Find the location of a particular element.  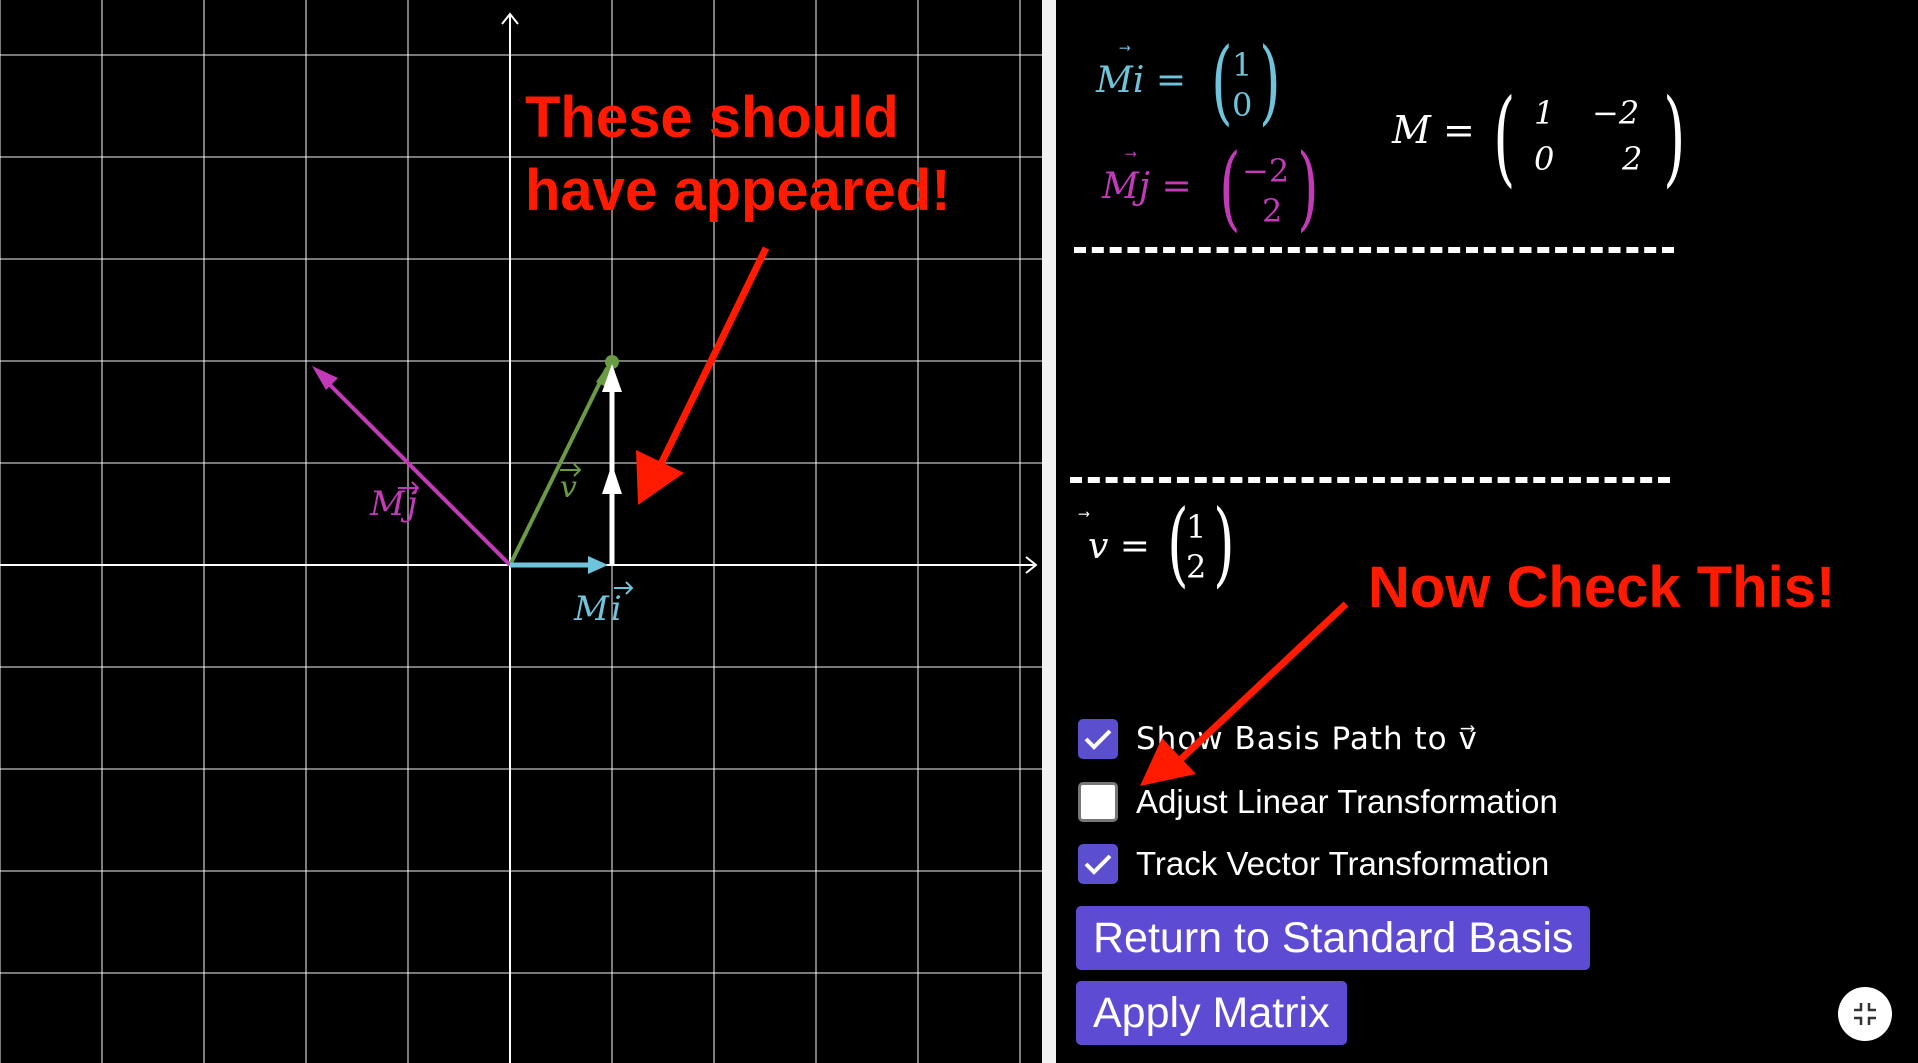

divider-dashed-bottom is located at coordinates (1370, 480).